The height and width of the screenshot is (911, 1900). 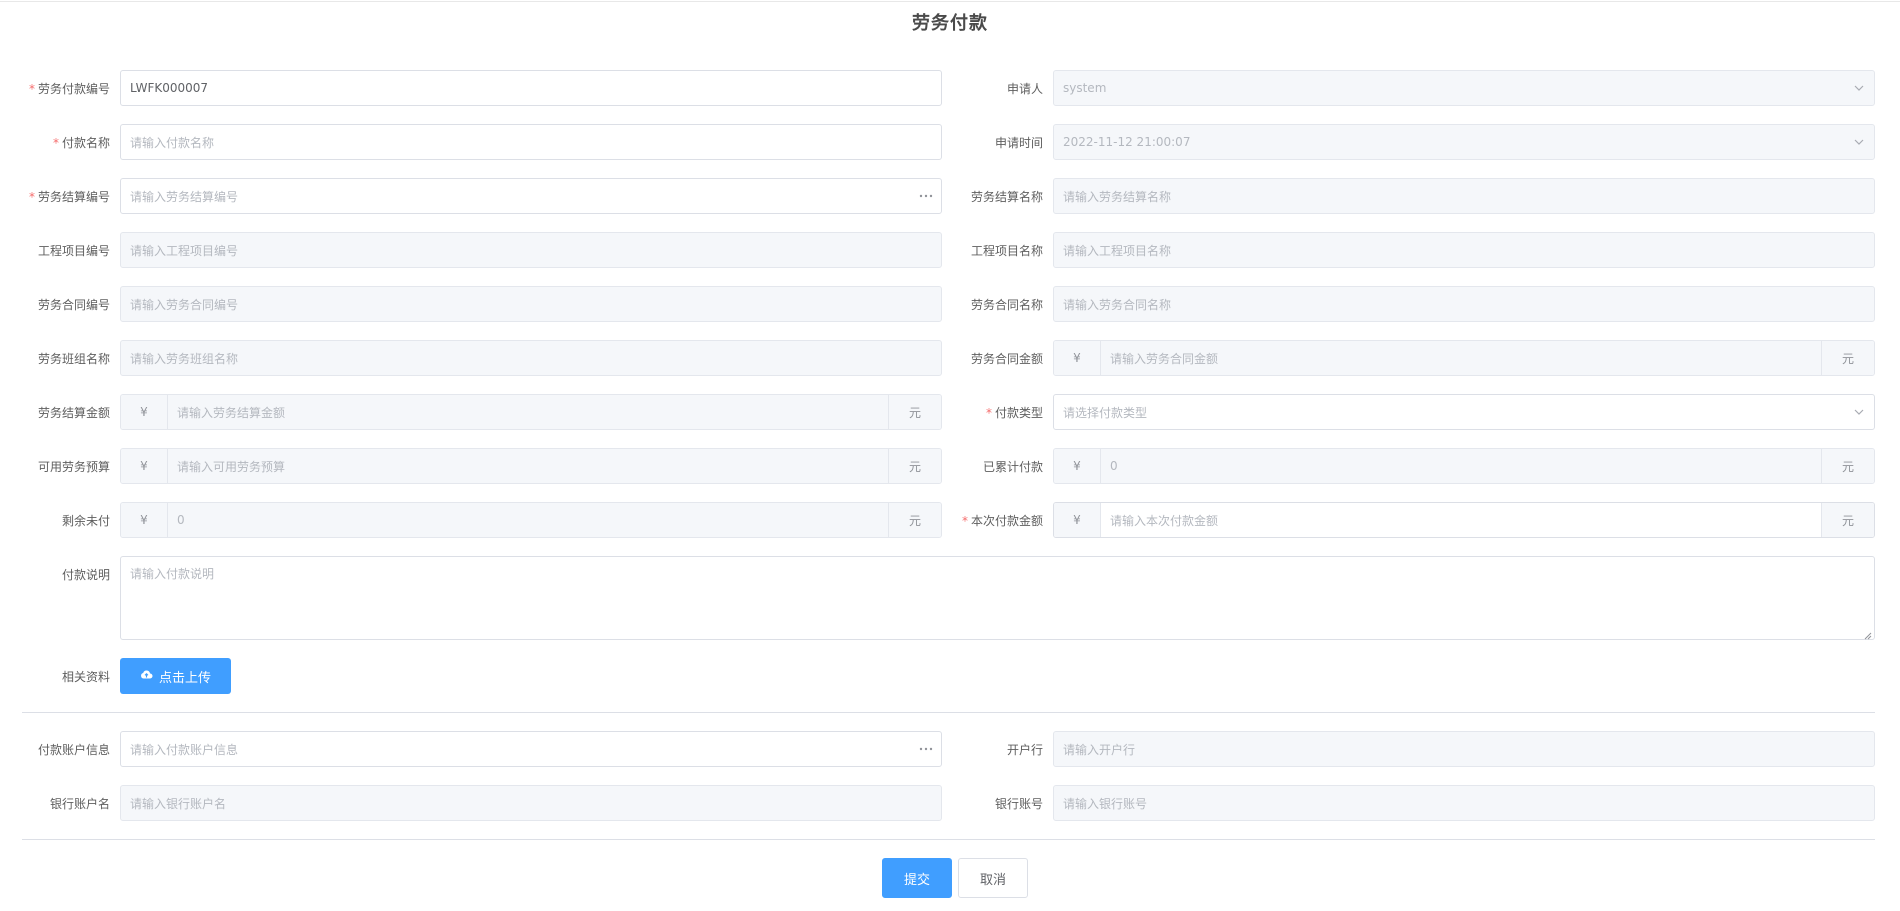 I want to click on form-item-payment-type: * 付款类型 请选择付款类型, so click(x=1415, y=412).